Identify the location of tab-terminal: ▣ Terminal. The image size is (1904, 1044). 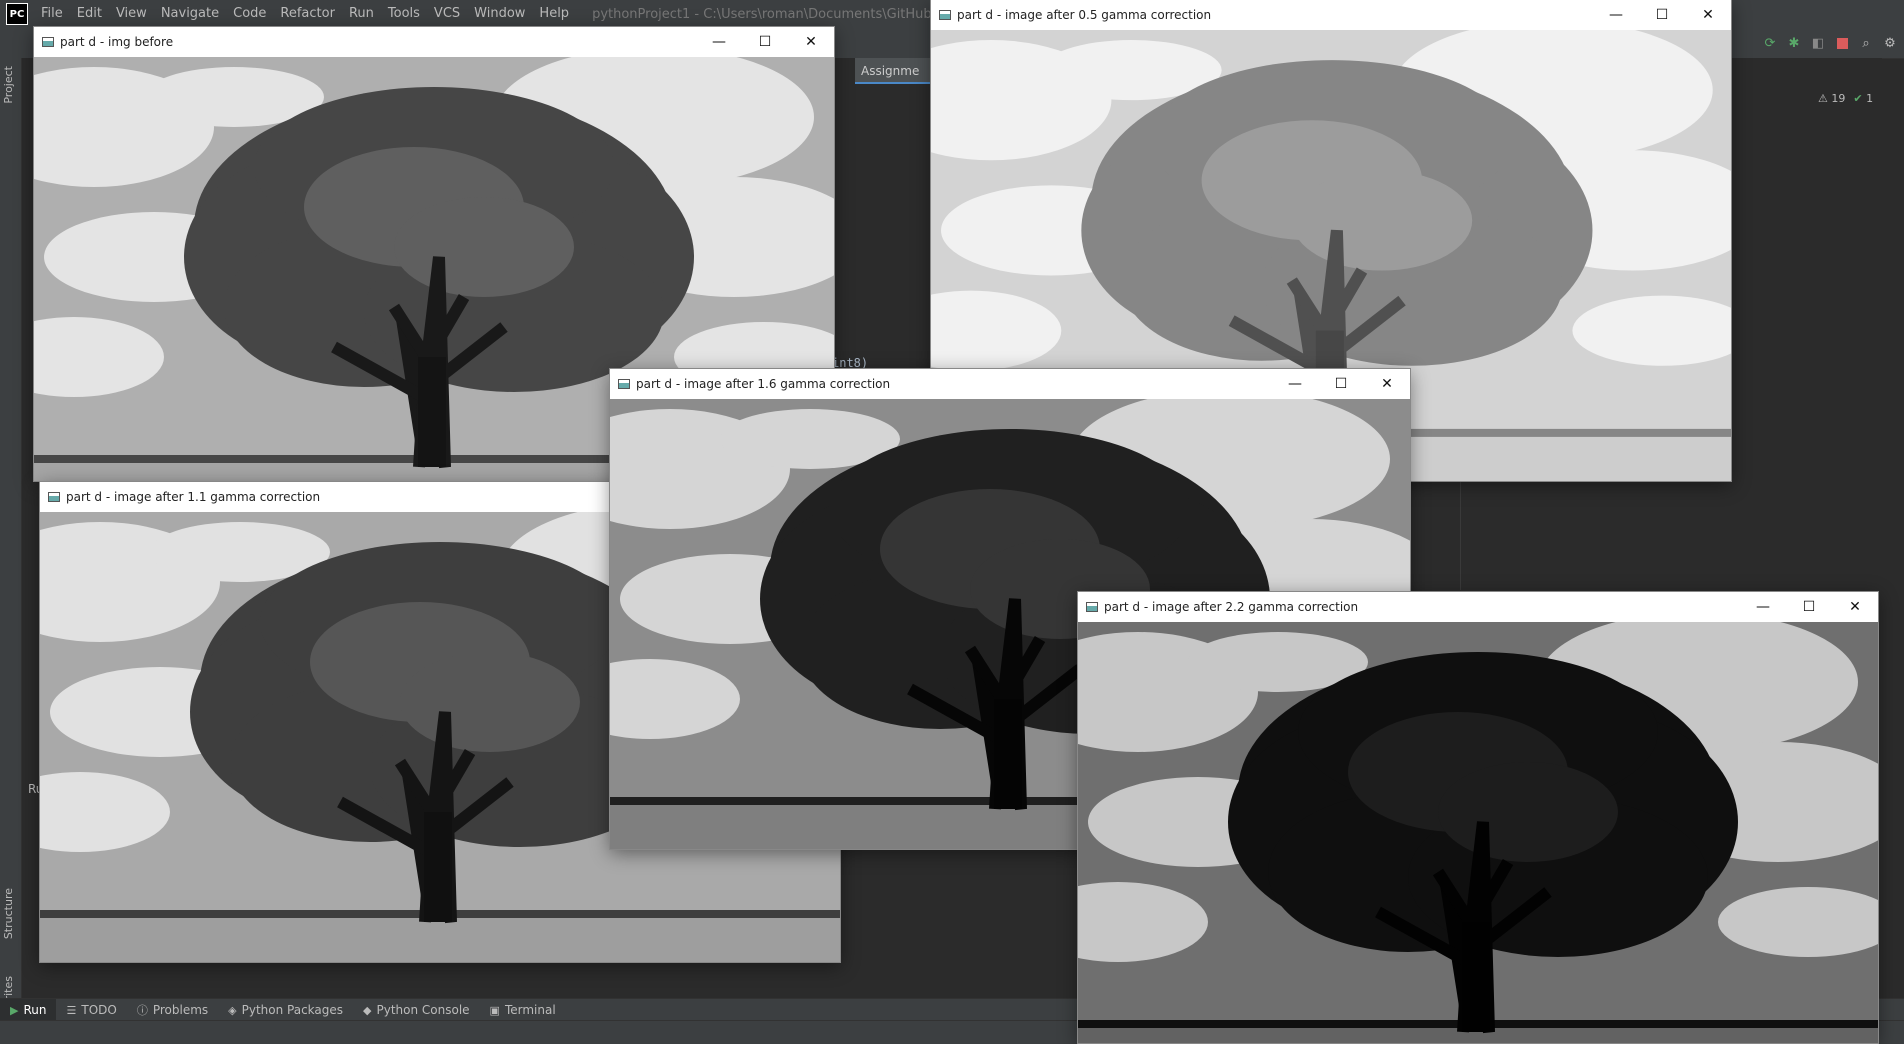
(523, 1010).